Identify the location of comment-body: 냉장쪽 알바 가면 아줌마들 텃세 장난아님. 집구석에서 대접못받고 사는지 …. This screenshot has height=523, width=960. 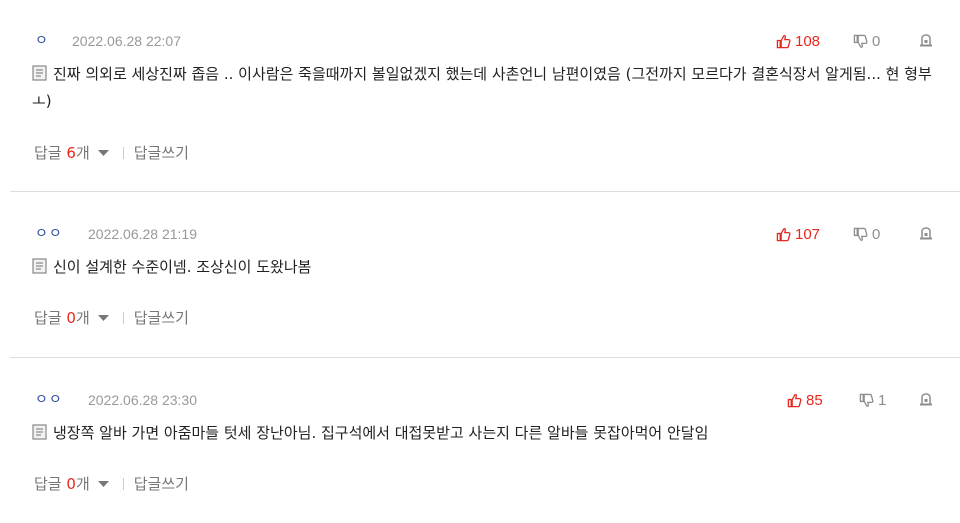
(492, 433).